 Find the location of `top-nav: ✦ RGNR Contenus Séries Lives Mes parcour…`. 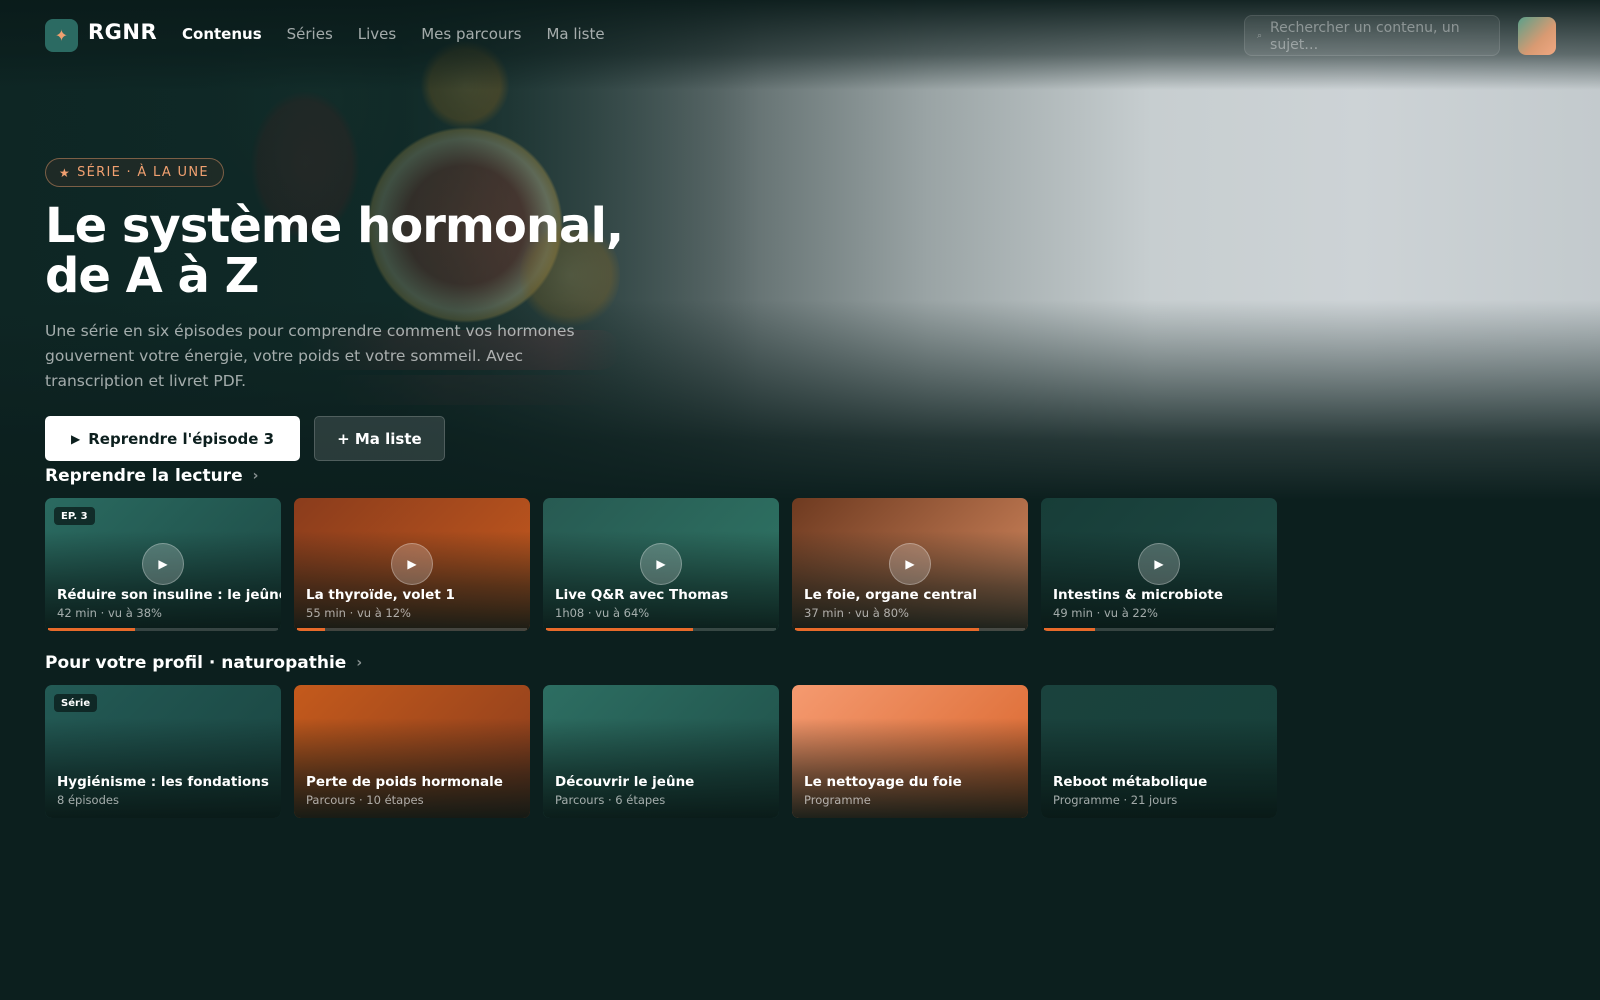

top-nav: ✦ RGNR Contenus Séries Lives Mes parcour… is located at coordinates (800, 36).